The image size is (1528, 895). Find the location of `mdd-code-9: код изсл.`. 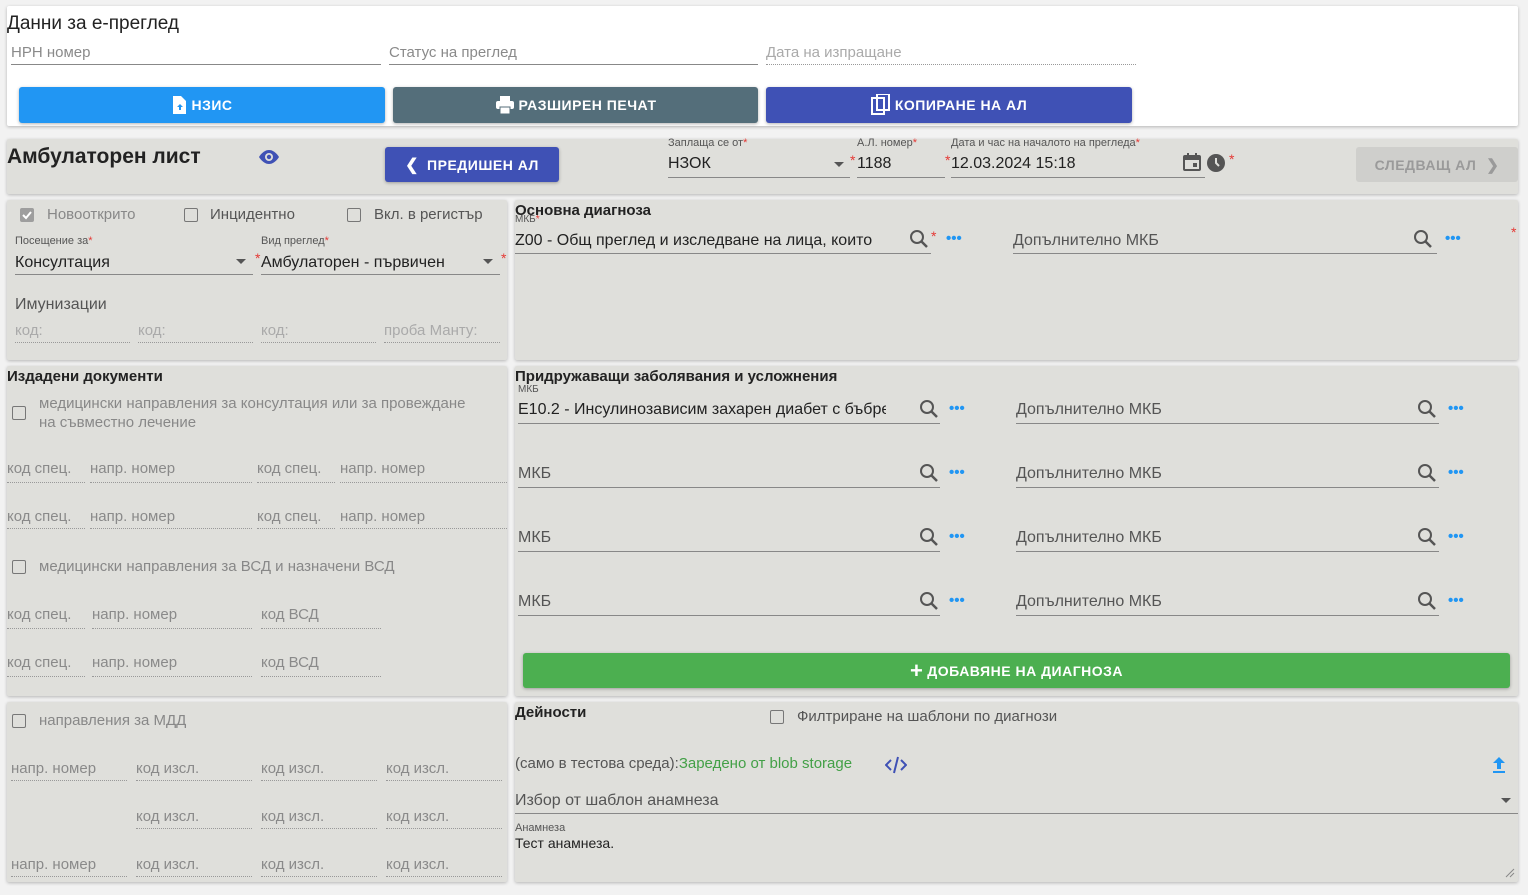

mdd-code-9: код изсл. is located at coordinates (417, 864).